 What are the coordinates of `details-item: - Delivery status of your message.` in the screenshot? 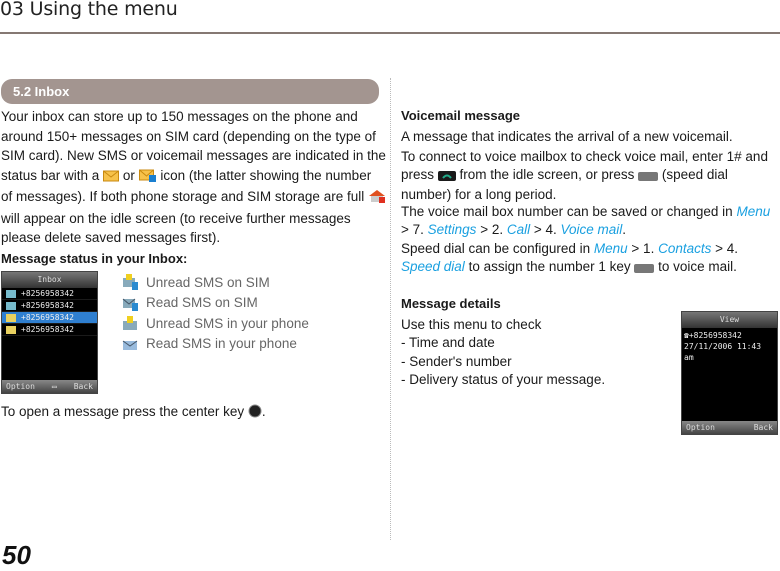 It's located at (503, 379).